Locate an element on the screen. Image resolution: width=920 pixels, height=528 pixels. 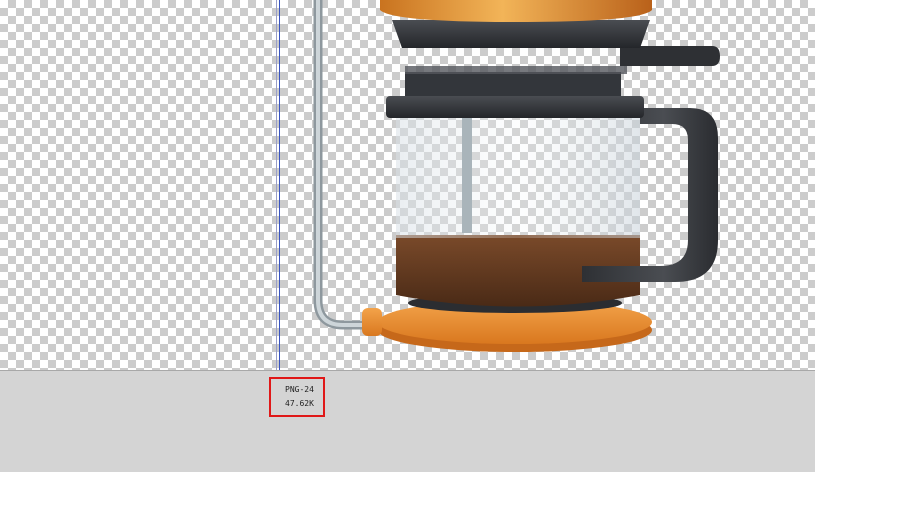
status-bar is located at coordinates (407, 451).